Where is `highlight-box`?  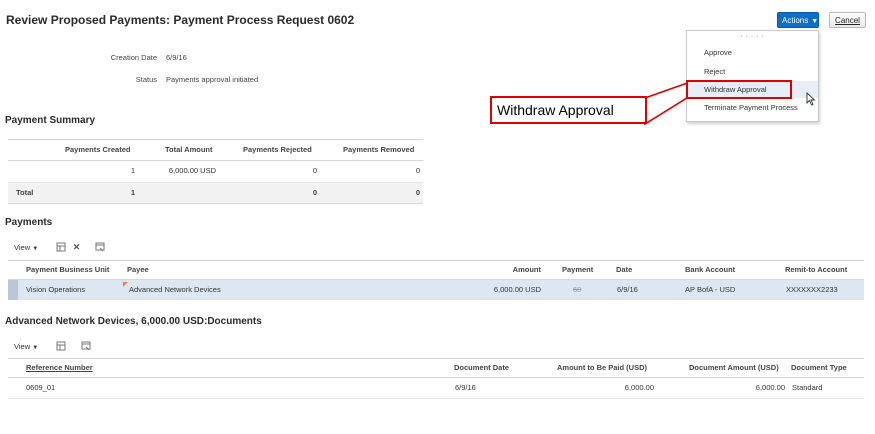 highlight-box is located at coordinates (739, 89).